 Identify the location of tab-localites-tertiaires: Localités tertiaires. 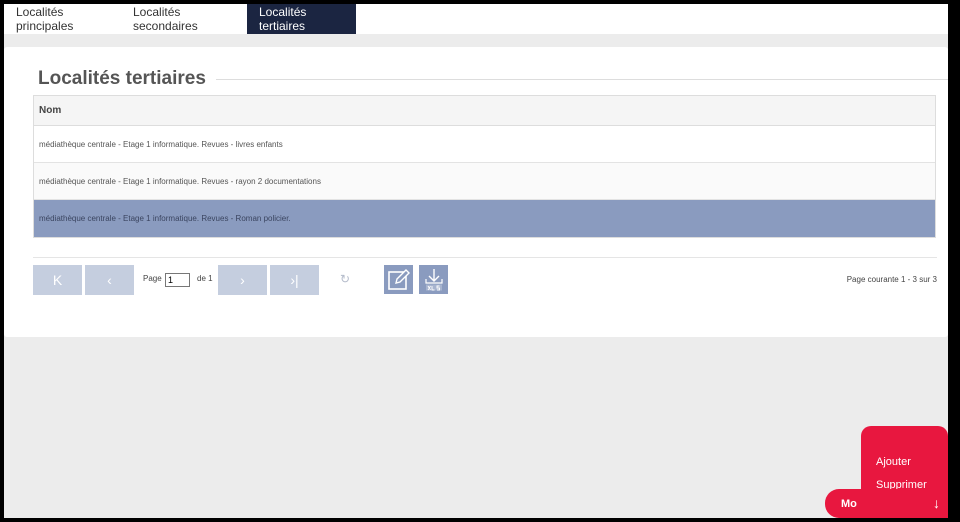
(301, 19).